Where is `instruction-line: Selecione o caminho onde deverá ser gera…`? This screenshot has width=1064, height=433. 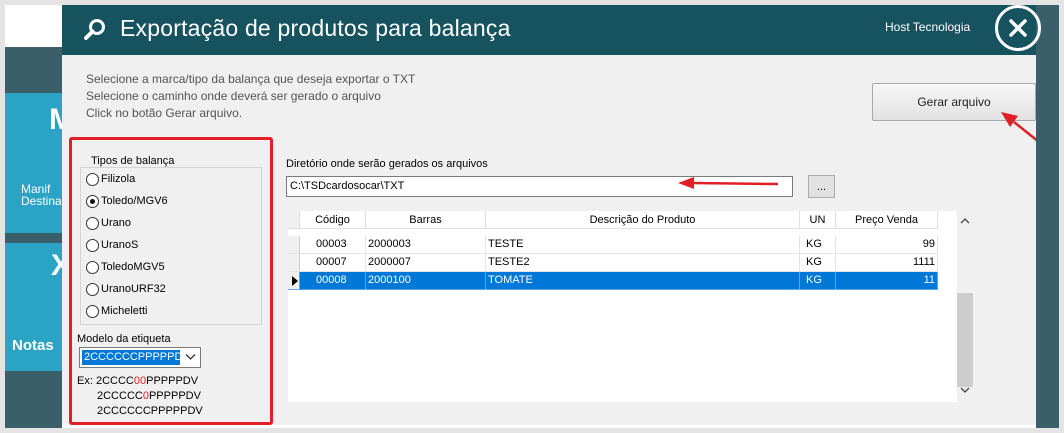
instruction-line: Selecione o caminho onde deverá ser gera… is located at coordinates (233, 96).